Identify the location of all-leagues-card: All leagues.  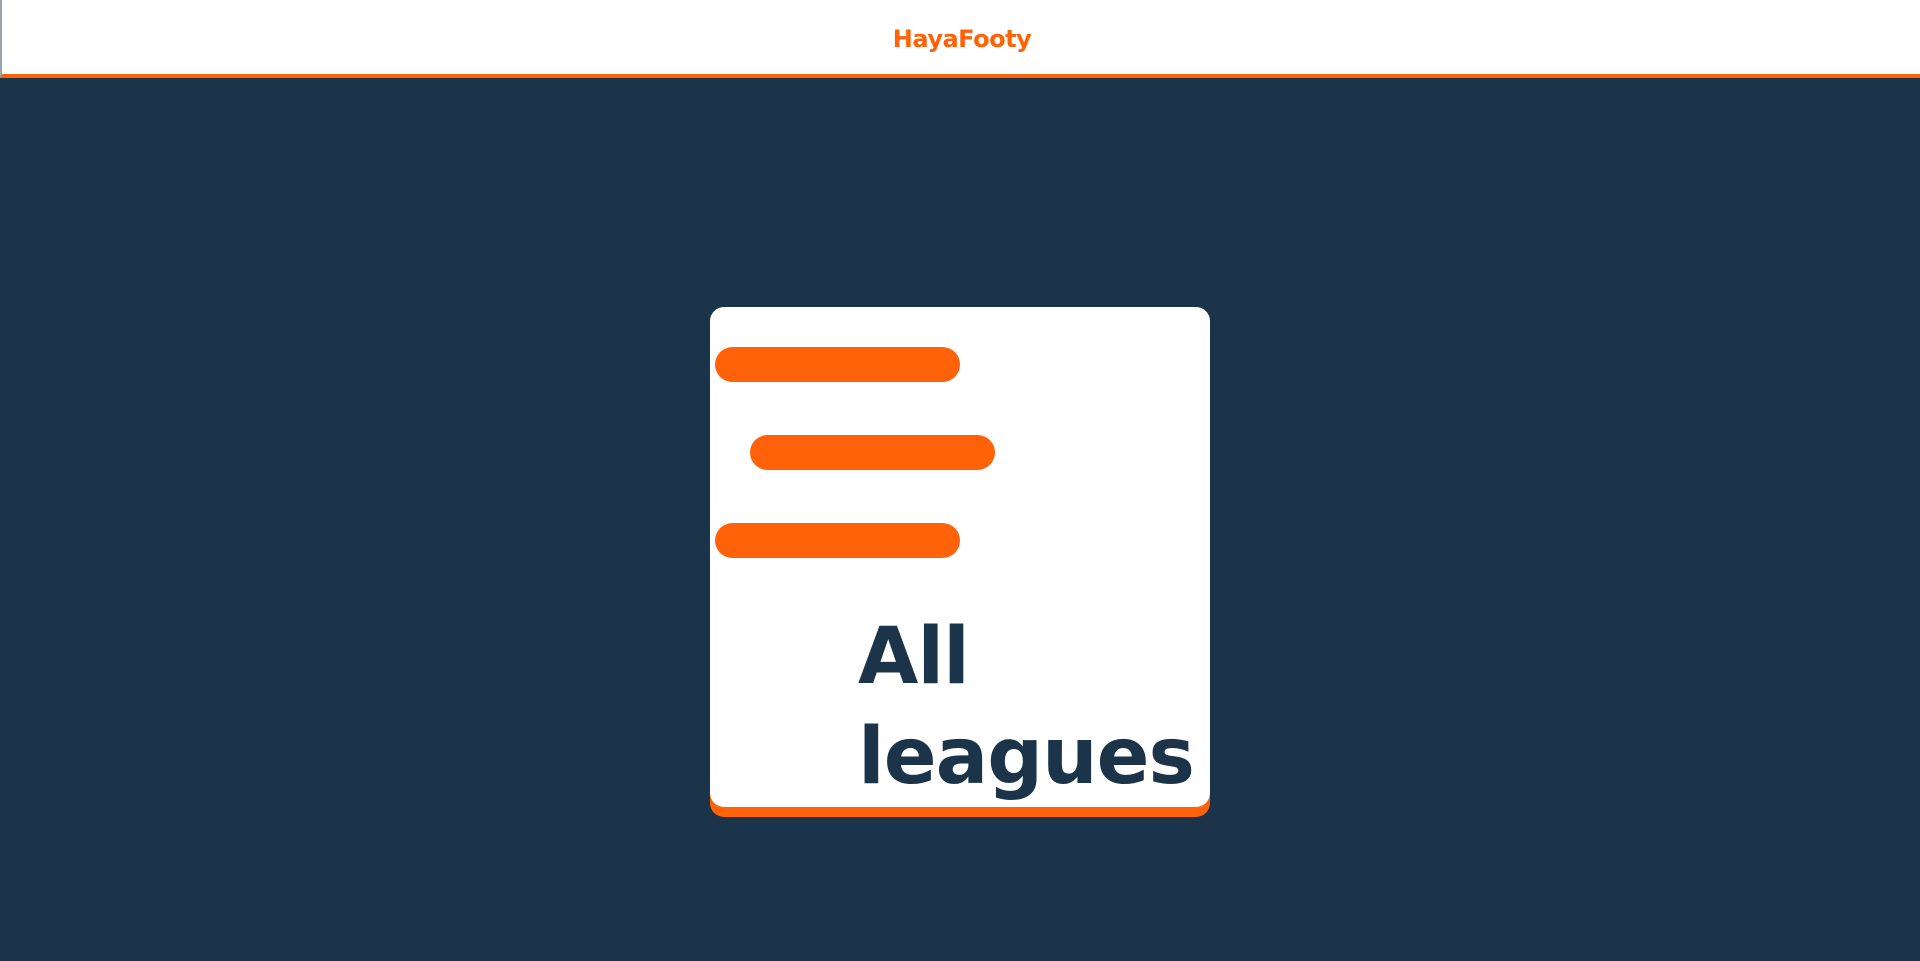
(960, 557).